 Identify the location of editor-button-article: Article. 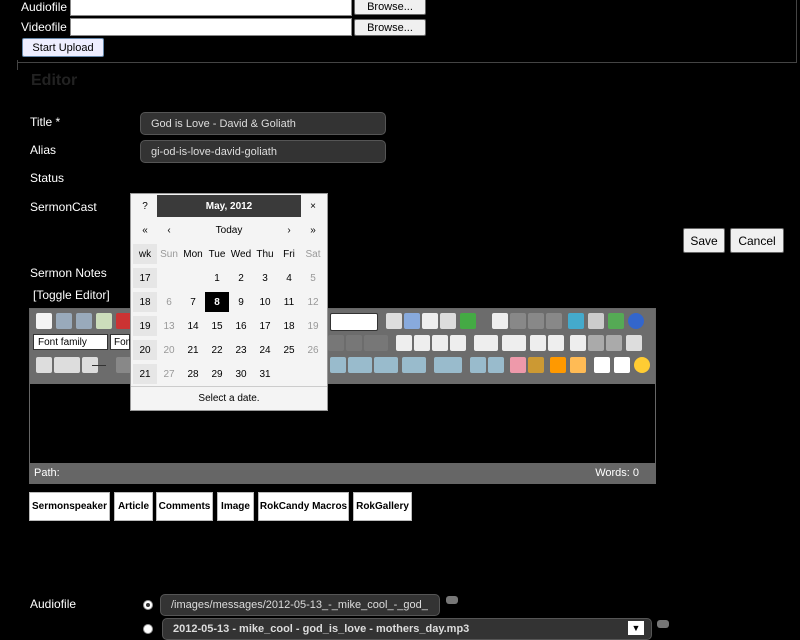
(133, 506).